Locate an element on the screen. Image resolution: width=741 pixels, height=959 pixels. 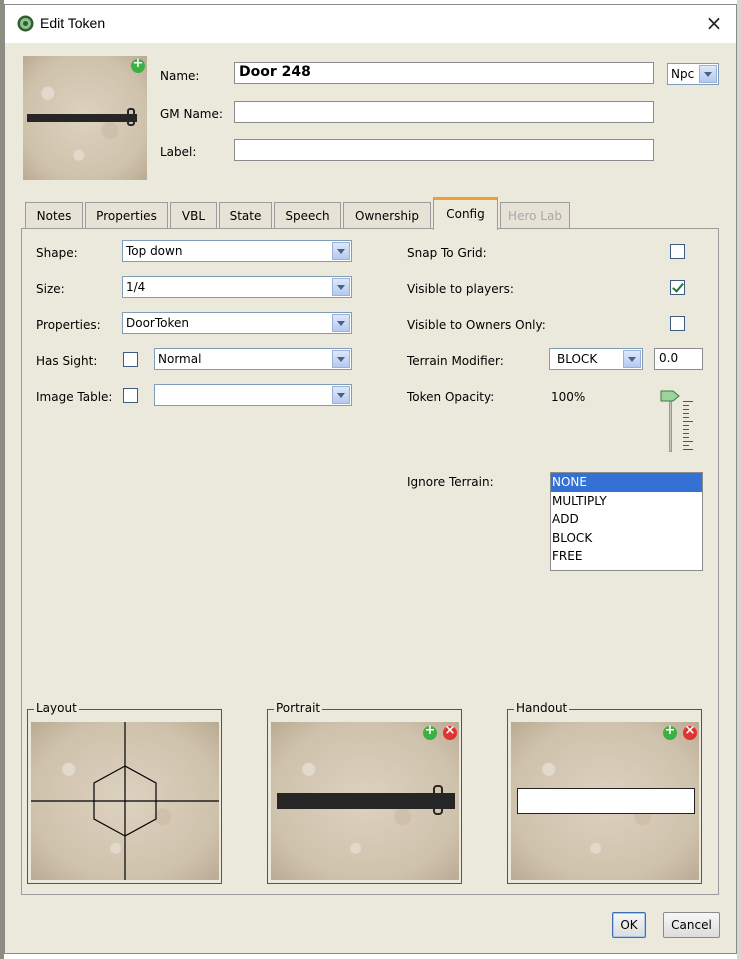
shape-value: Top down is located at coordinates (154, 251).